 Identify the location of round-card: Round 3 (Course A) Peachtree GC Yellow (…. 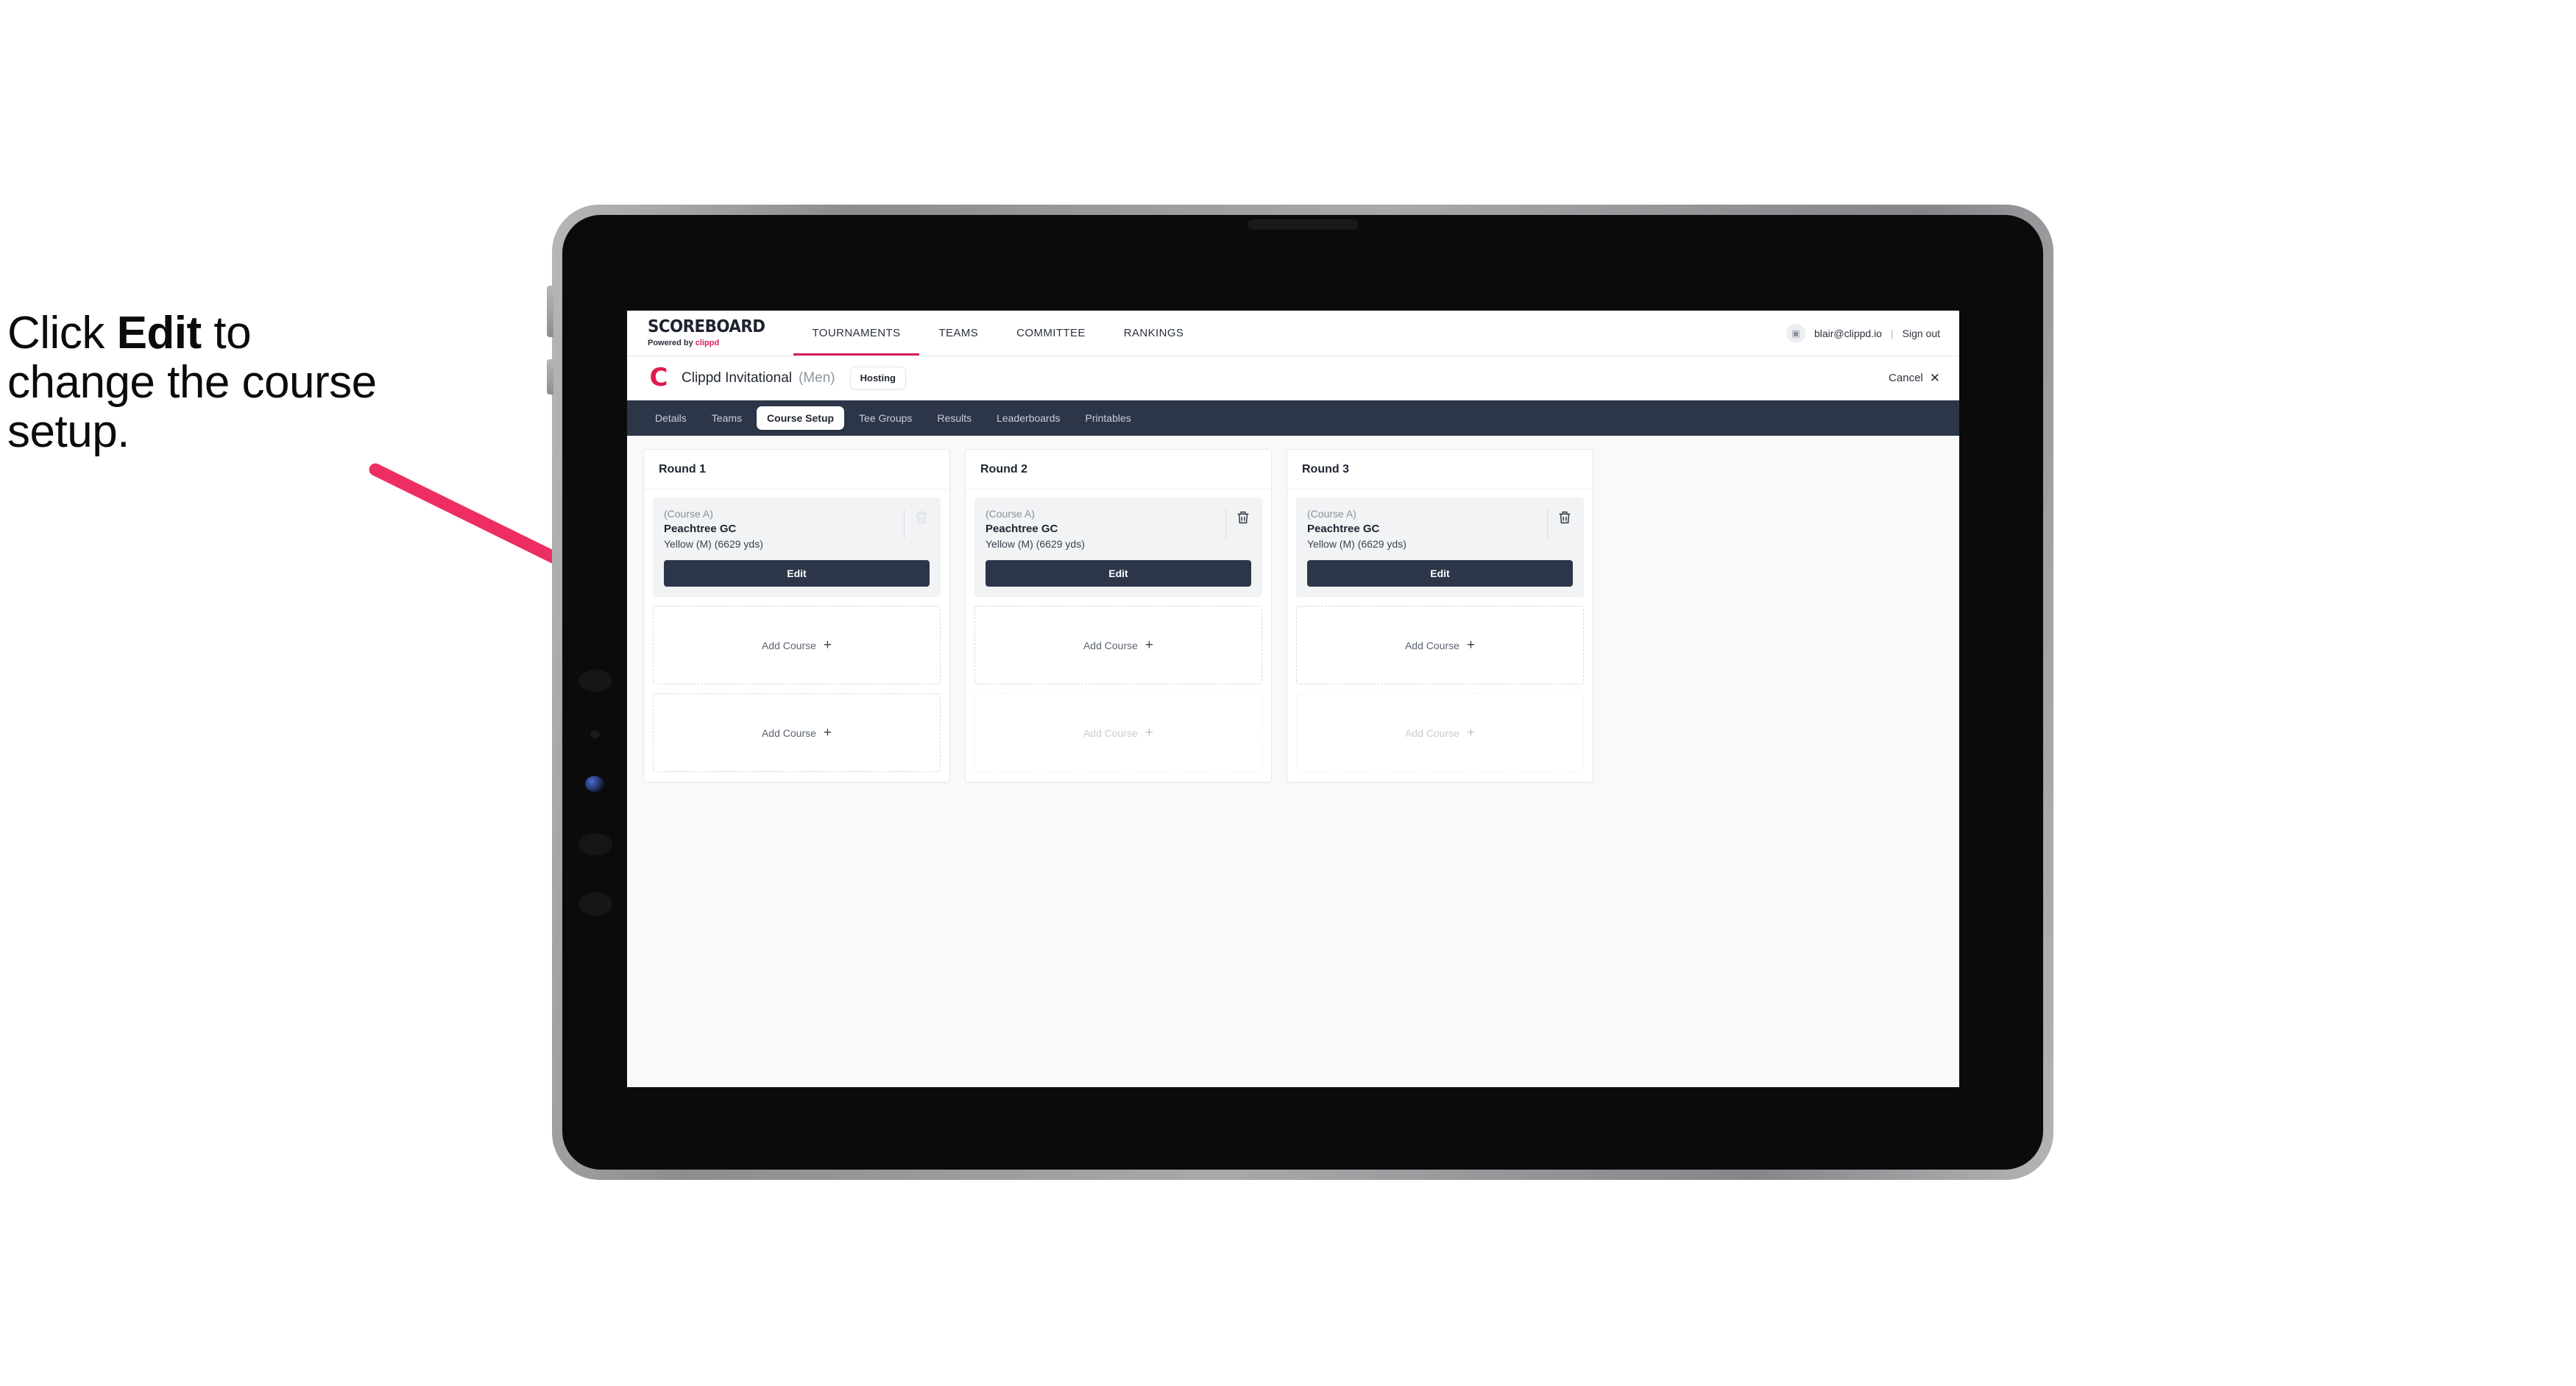
(1440, 615).